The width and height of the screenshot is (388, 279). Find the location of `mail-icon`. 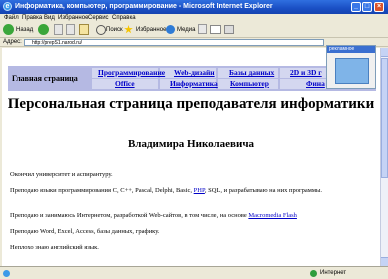

mail-icon is located at coordinates (215, 29).